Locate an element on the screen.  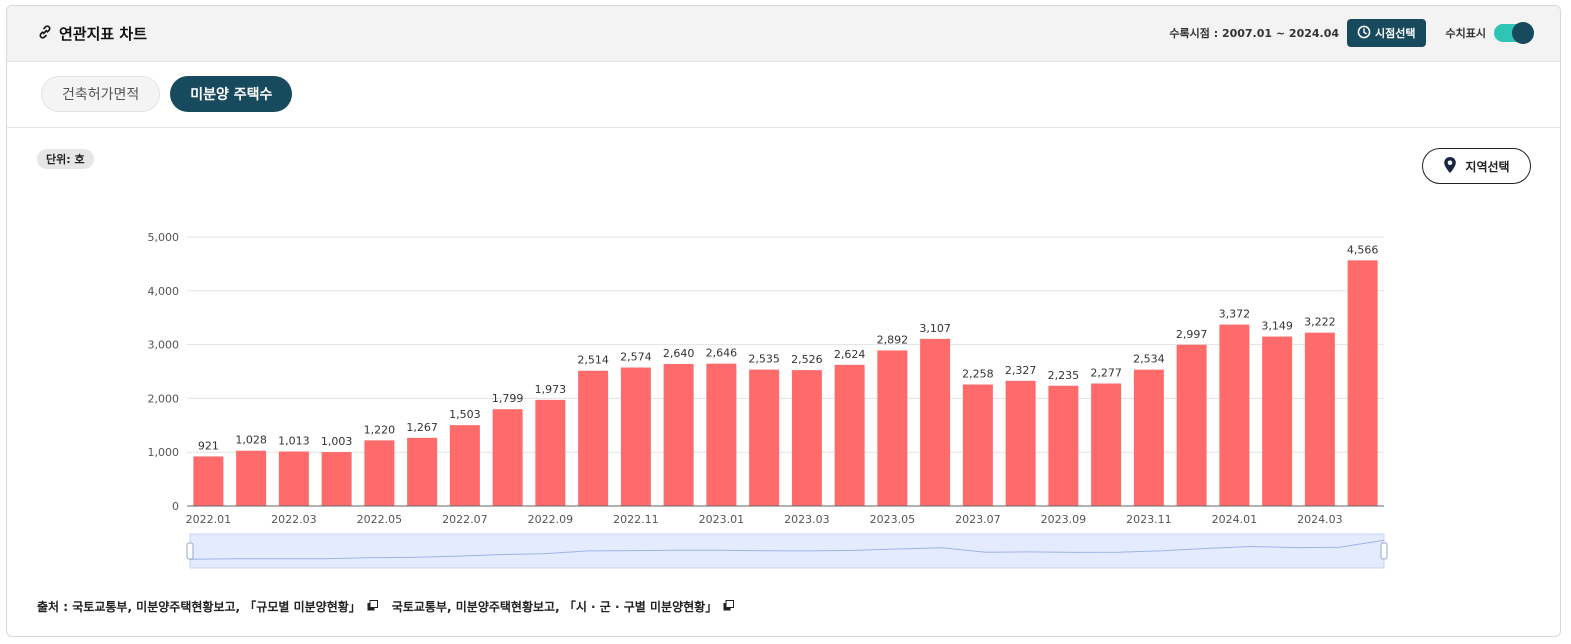
zoom-slider-right-handle is located at coordinates (1384, 551).